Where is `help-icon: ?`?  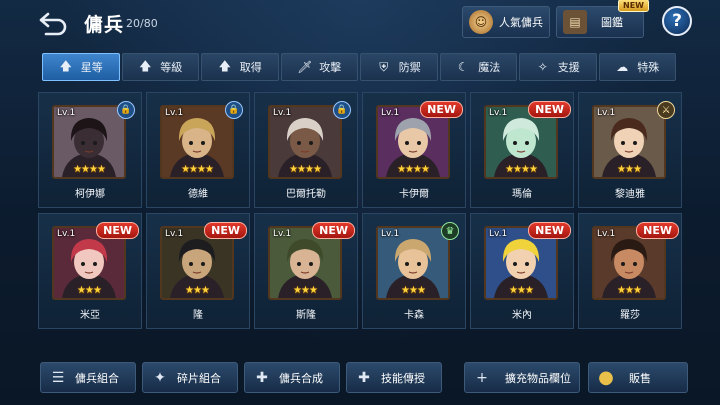 help-icon: ? is located at coordinates (677, 21).